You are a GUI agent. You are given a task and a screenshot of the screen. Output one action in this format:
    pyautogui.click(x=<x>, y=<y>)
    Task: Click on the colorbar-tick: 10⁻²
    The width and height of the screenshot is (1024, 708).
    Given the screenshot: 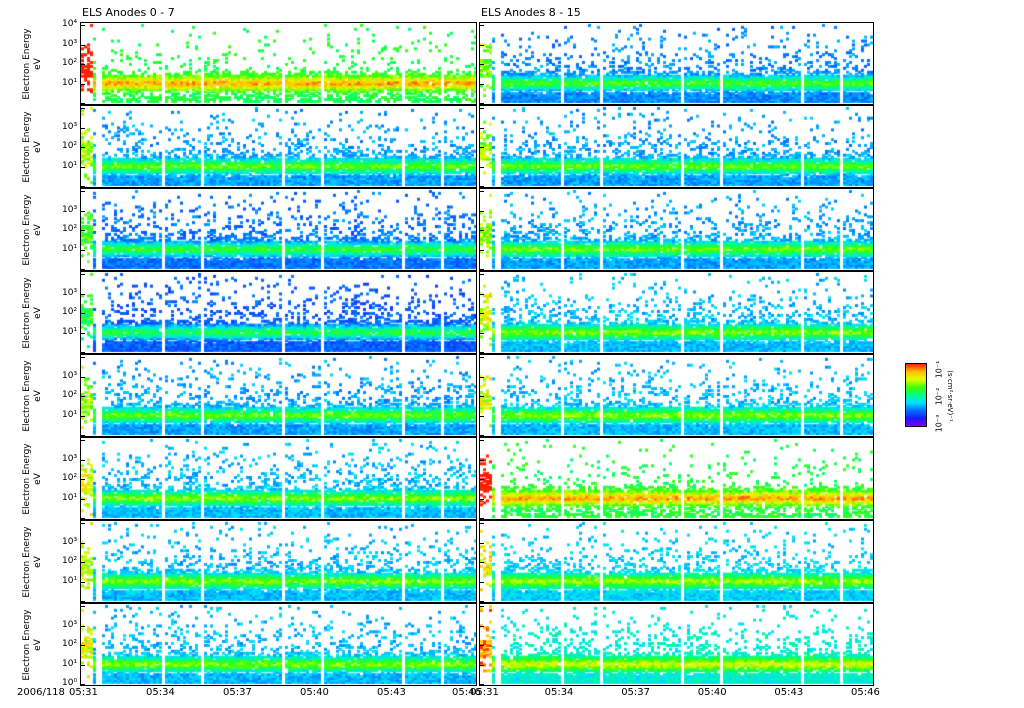 What is the action you would take?
    pyautogui.click(x=939, y=396)
    